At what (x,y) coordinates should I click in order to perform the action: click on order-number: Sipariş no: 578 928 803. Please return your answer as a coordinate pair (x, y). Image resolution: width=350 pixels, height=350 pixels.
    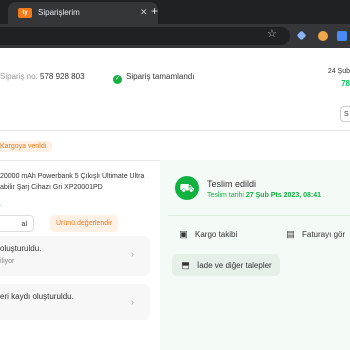
    Looking at the image, I should click on (42, 76).